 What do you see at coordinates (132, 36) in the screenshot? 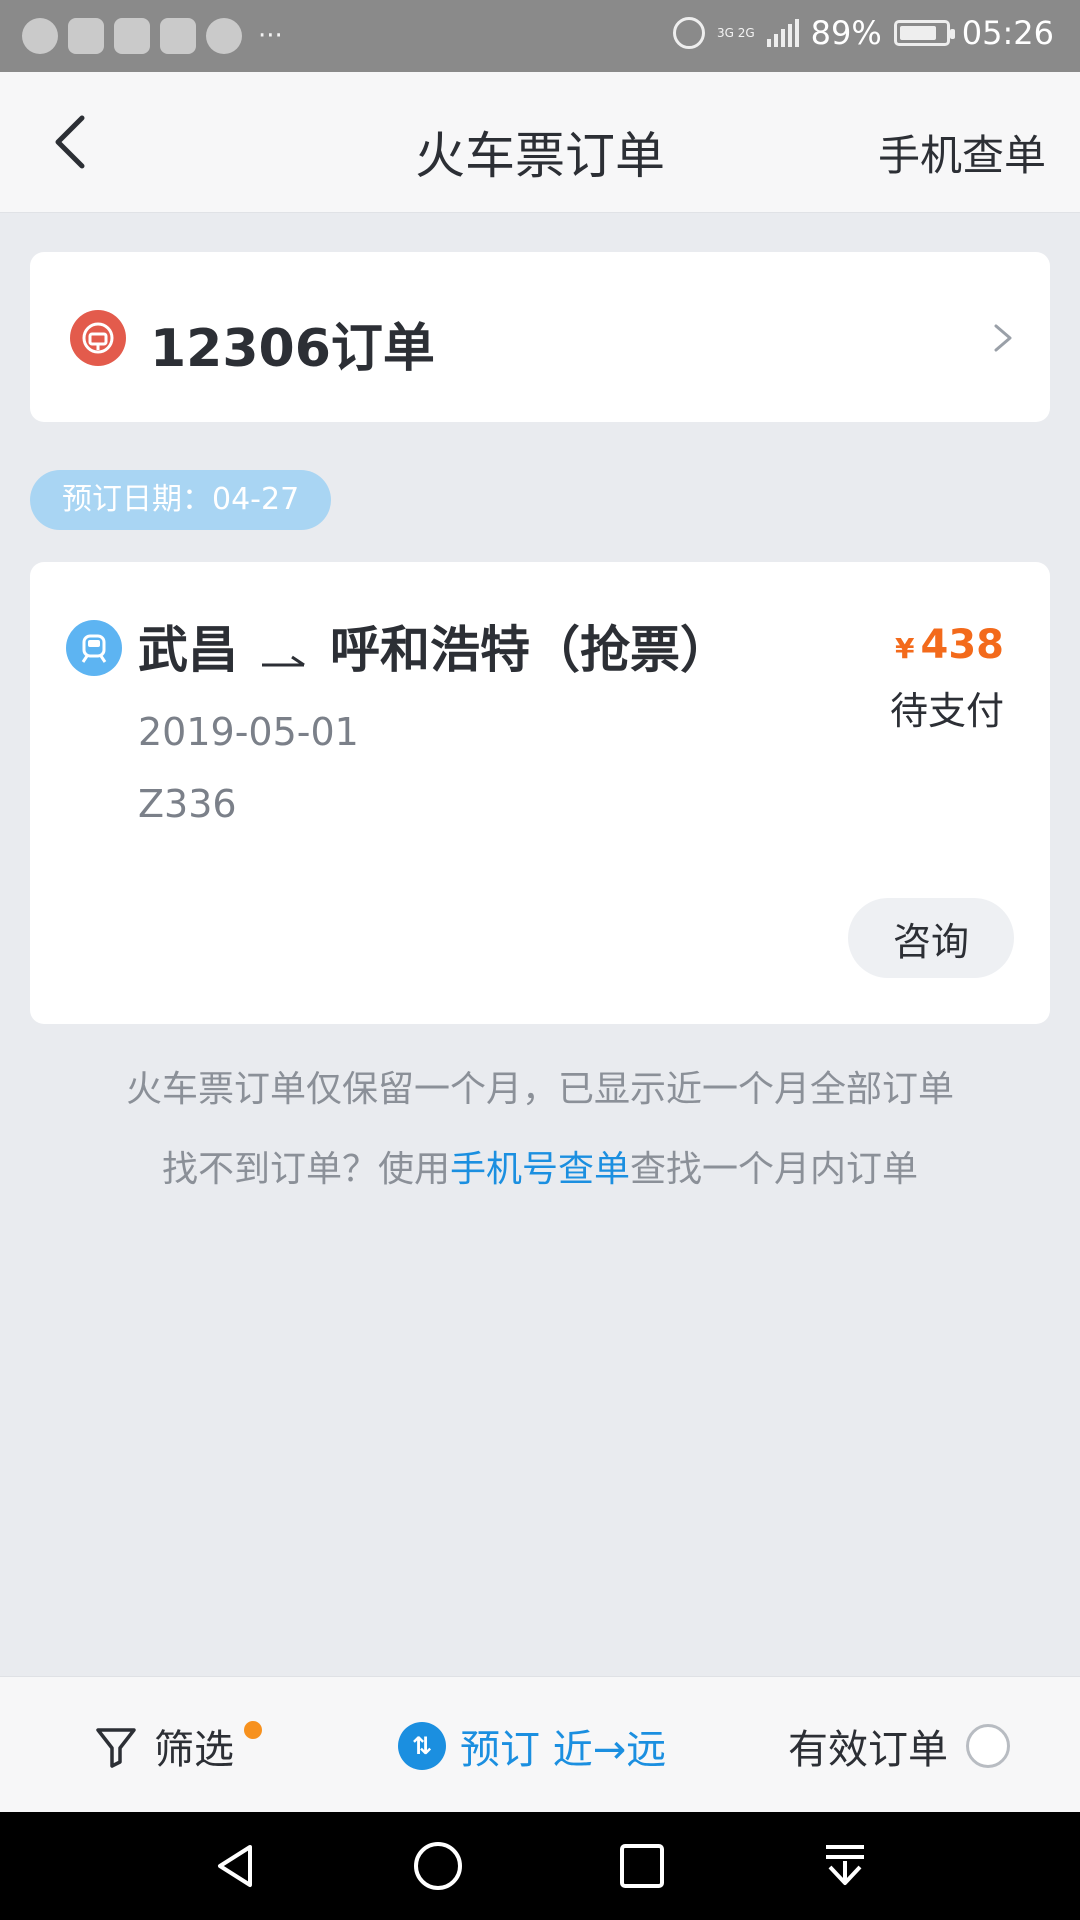
I see `huawei-icon` at bounding box center [132, 36].